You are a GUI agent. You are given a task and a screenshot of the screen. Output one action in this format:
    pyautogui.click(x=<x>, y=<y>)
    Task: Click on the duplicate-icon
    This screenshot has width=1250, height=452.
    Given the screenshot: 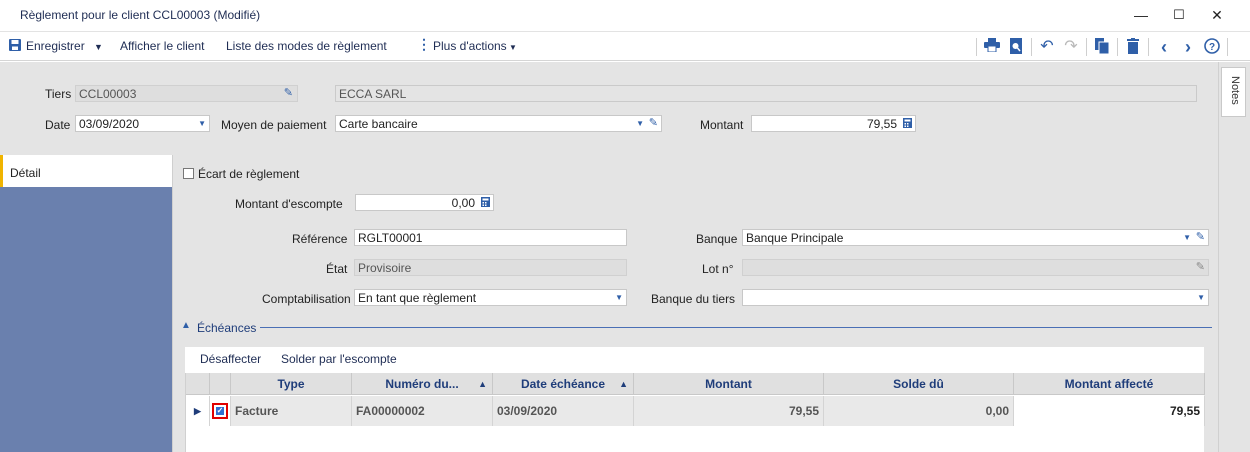 What is the action you would take?
    pyautogui.click(x=1102, y=47)
    